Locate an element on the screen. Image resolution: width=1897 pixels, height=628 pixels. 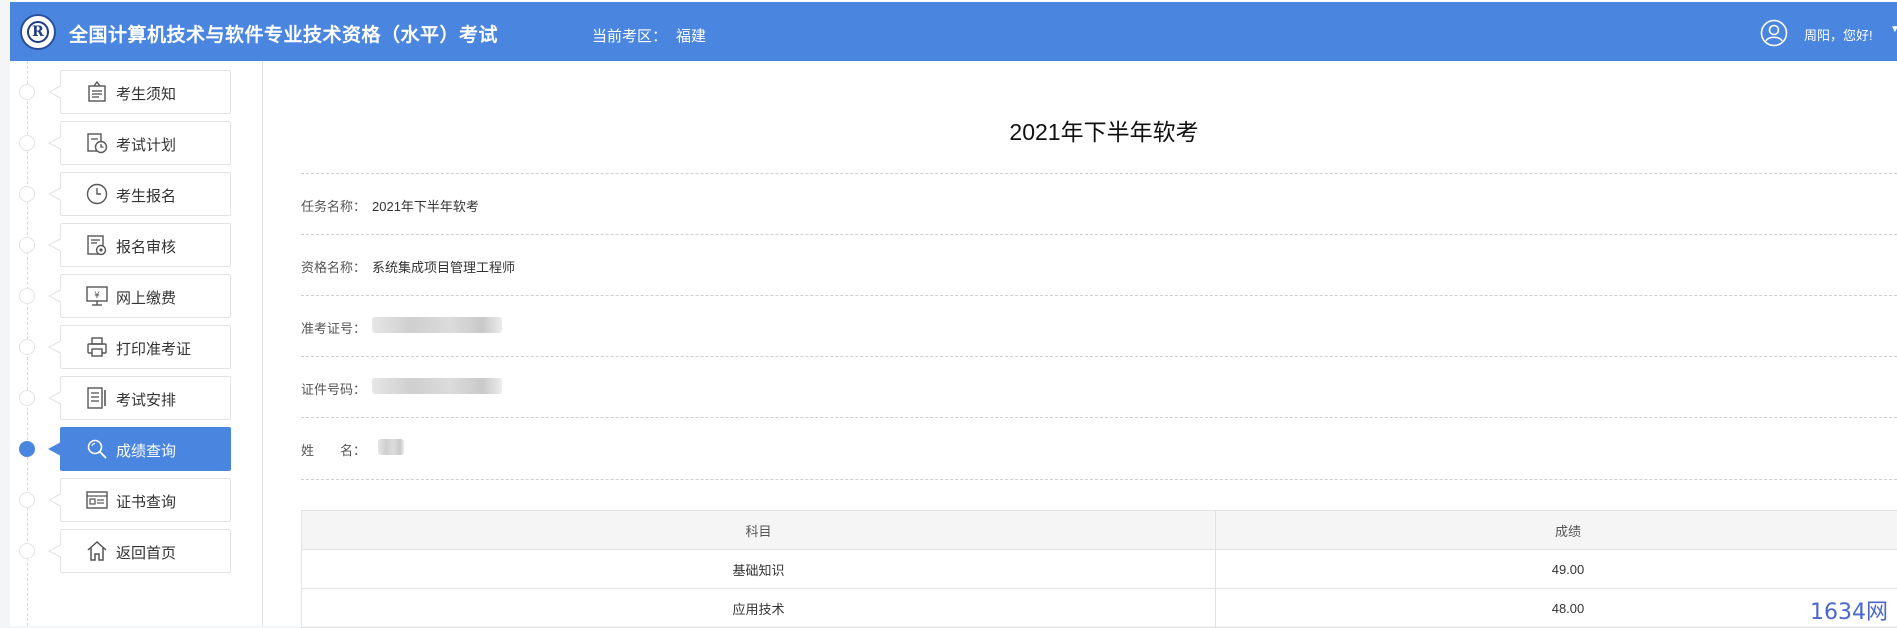
admission-number-label: 准考证号： is located at coordinates (333, 327).